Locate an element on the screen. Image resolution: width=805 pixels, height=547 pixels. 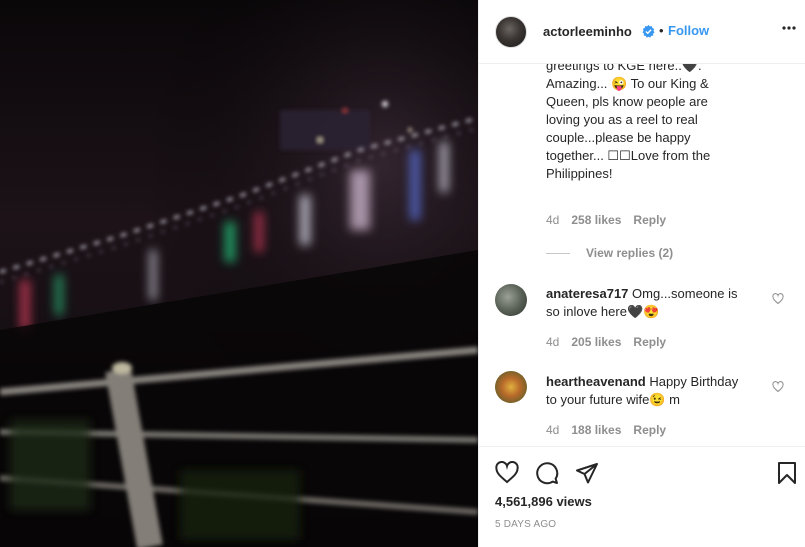
comment-meta: 4d 188 likes Reply is located at coordinates (606, 430).